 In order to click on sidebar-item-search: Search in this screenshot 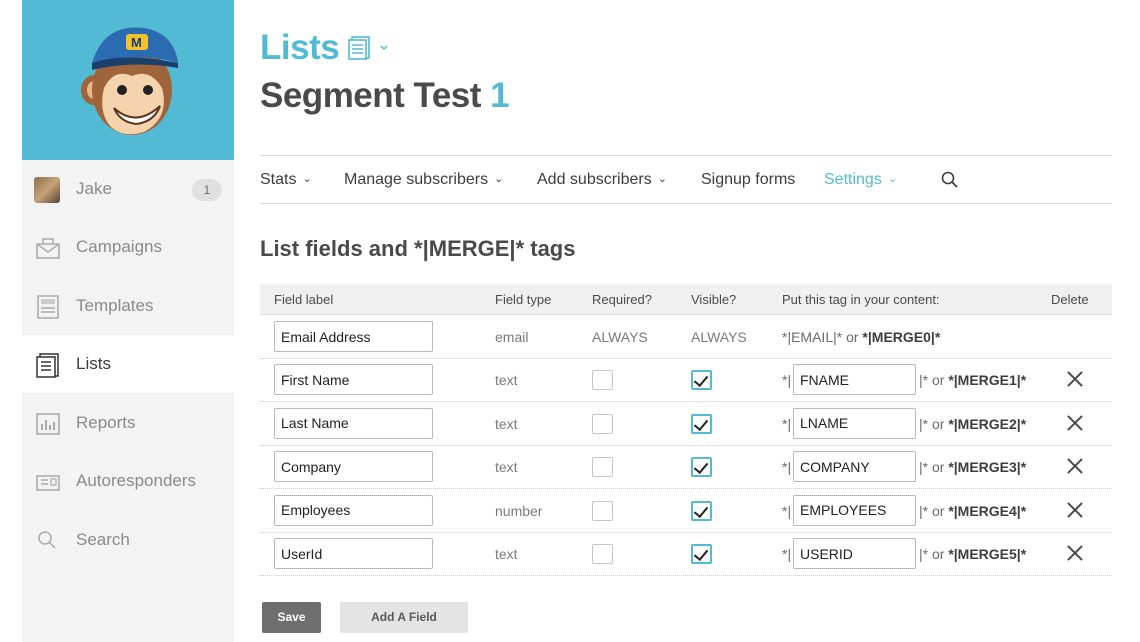, I will do `click(128, 540)`.